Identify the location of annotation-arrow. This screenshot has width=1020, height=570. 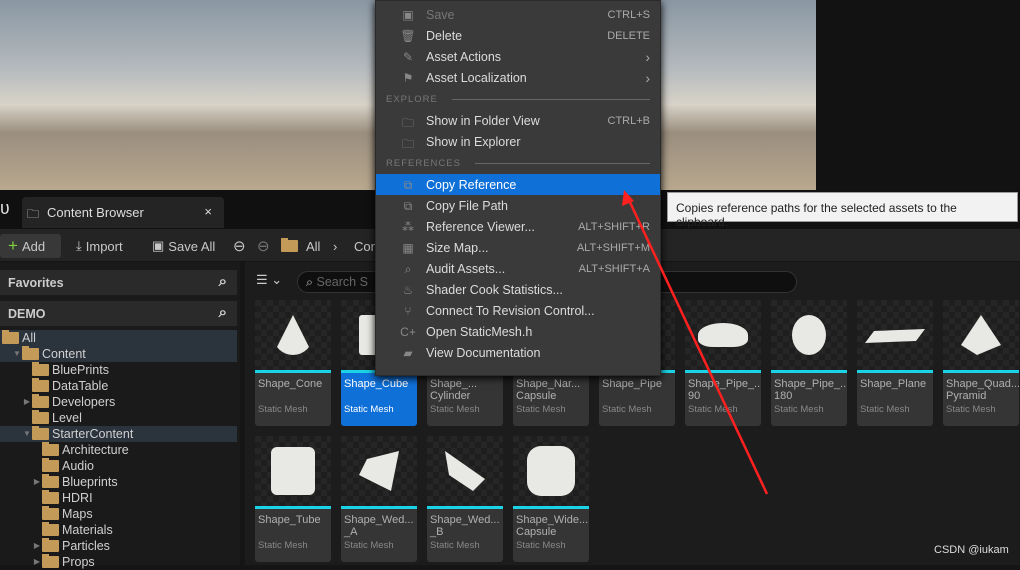
(697, 346).